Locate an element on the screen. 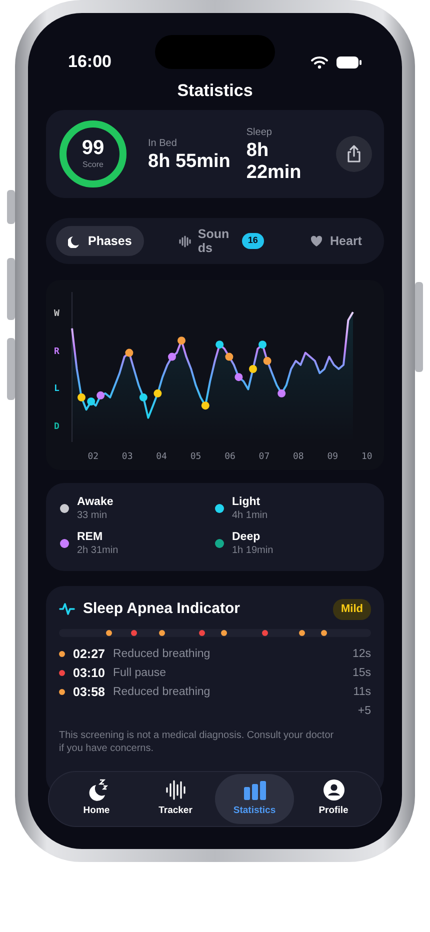  nav-item: Profile is located at coordinates (333, 799).